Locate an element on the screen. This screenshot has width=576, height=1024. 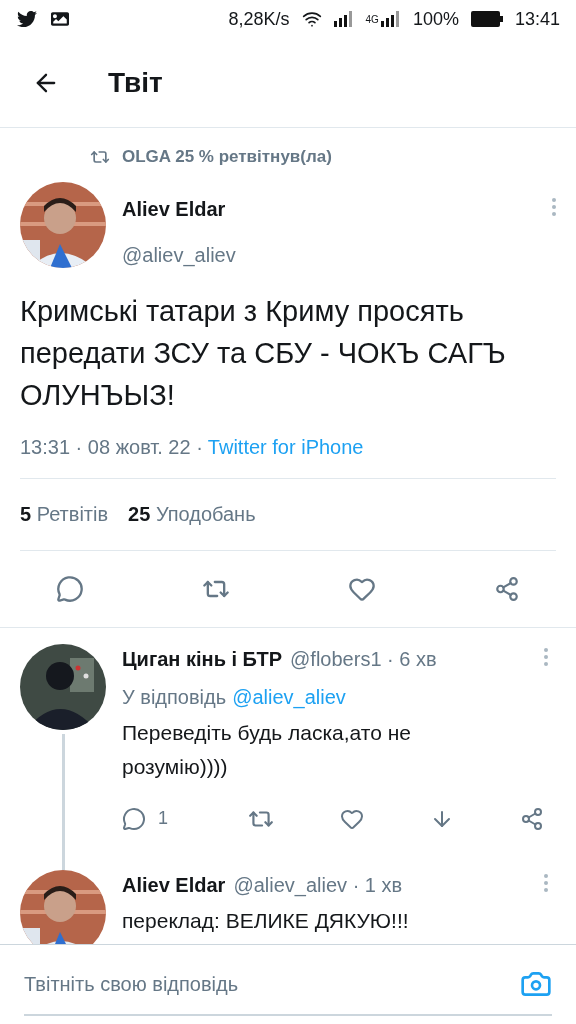
stat-count: 5 Ретвітів is located at coordinates (64, 514).